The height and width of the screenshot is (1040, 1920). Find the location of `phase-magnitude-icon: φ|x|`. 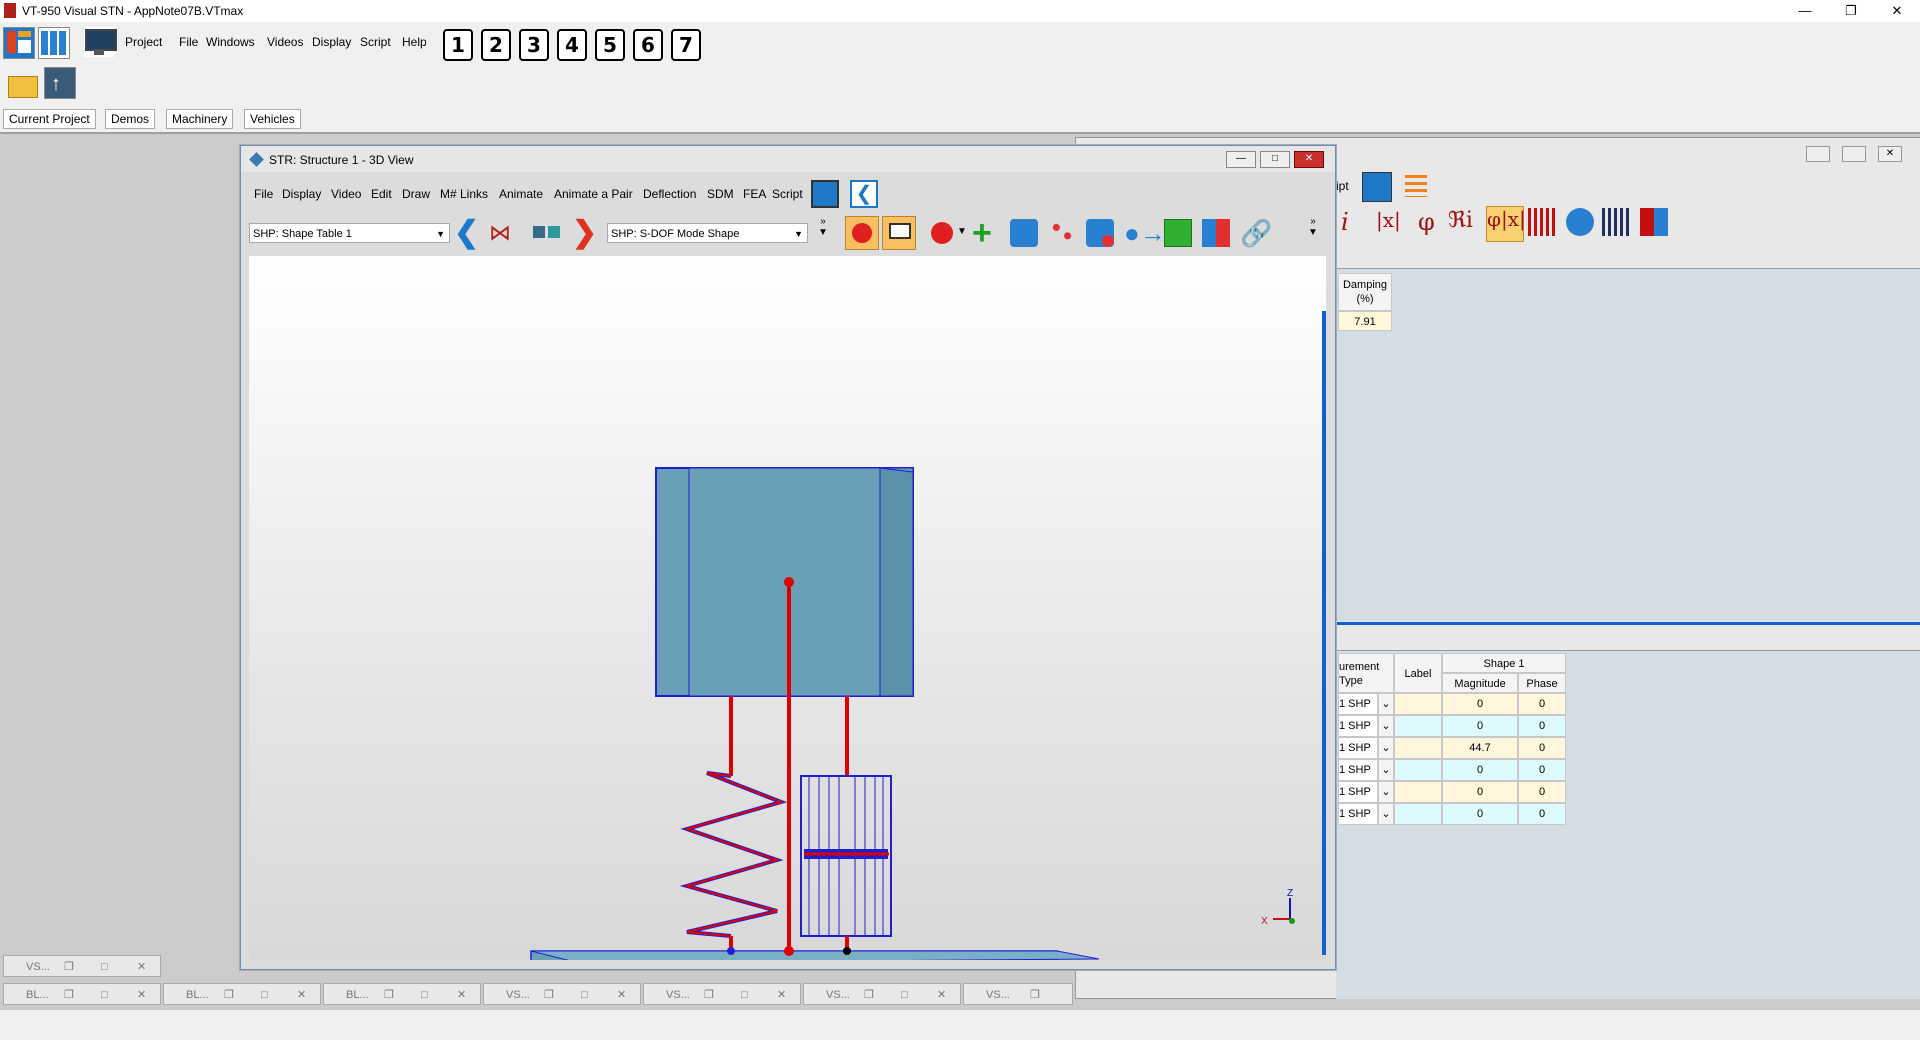

phase-magnitude-icon: φ|x| is located at coordinates (1506, 224).